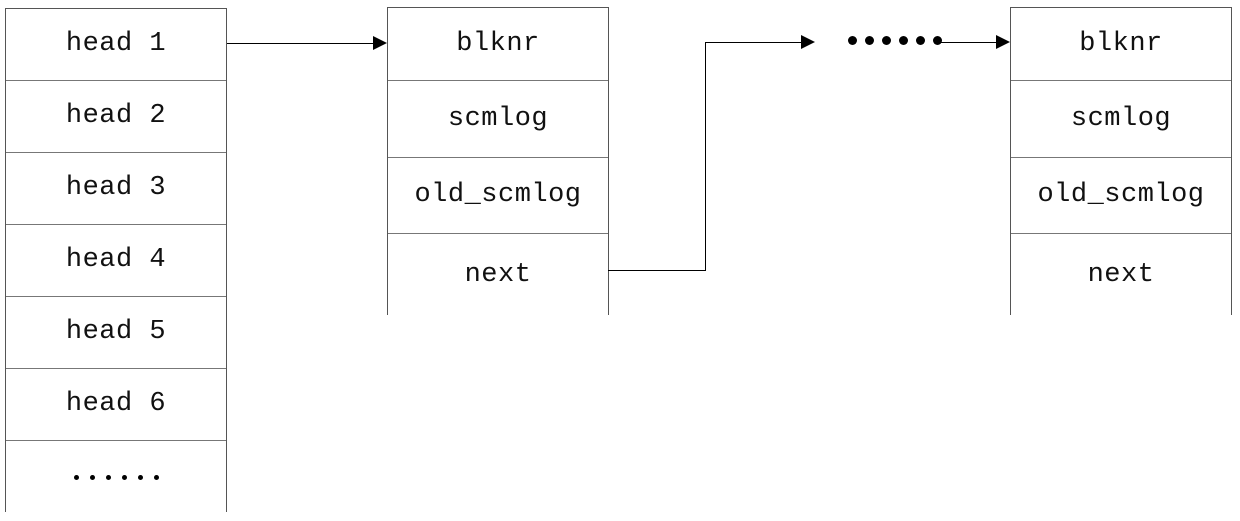 Image resolution: width=1240 pixels, height=521 pixels. I want to click on head-array-label-5: head 5, so click(116, 332).